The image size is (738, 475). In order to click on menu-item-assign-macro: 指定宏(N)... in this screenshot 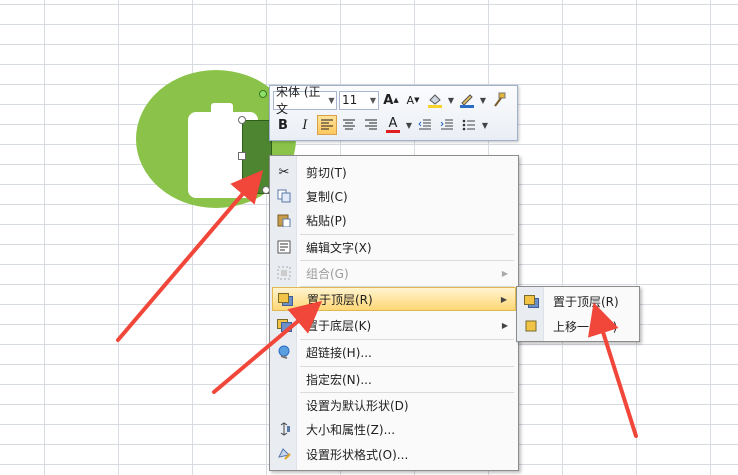, I will do `click(394, 379)`.